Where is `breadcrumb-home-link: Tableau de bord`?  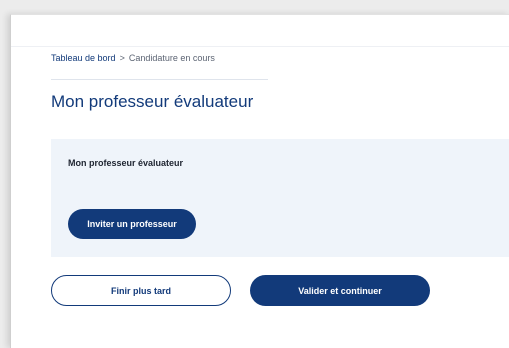 breadcrumb-home-link: Tableau de bord is located at coordinates (83, 58).